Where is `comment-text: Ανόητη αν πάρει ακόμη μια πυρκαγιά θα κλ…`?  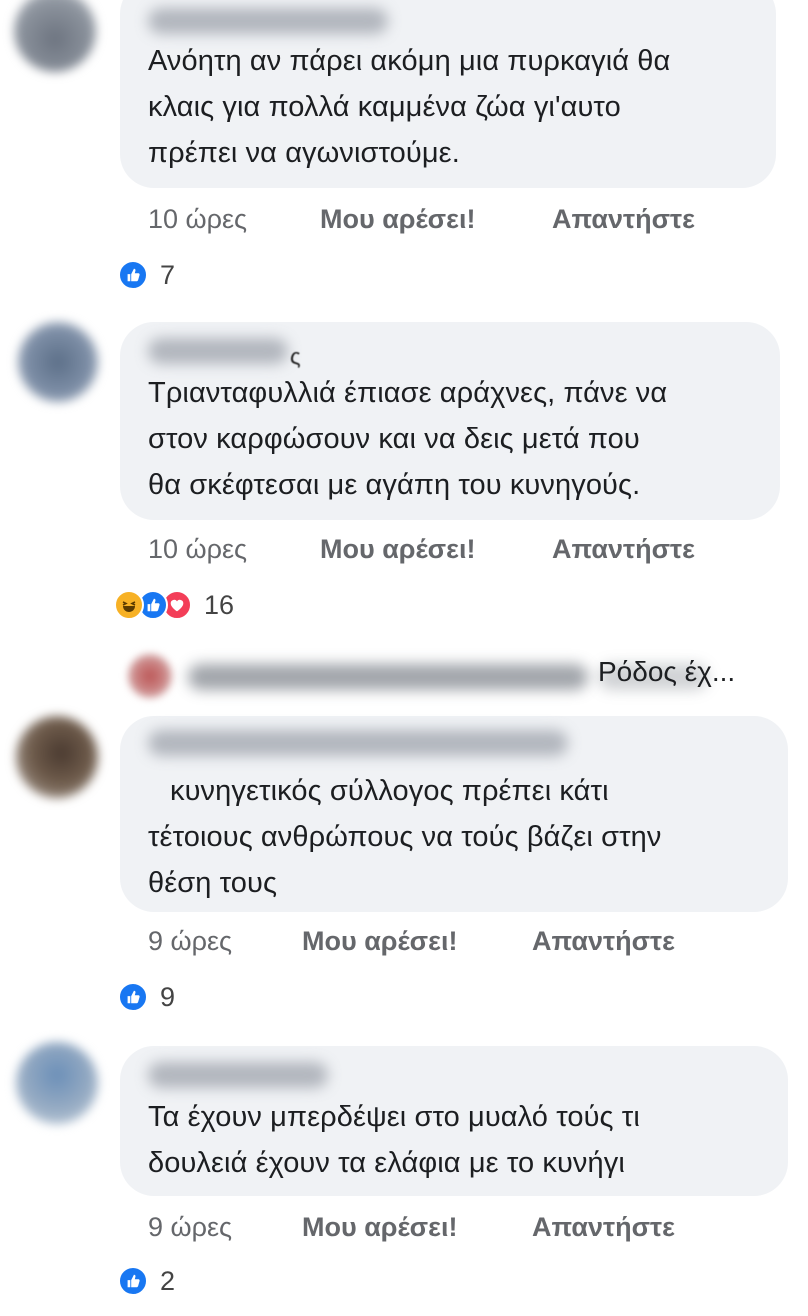 comment-text: Ανόητη αν πάρει ακόμη μια πυρκαγιά θα κλ… is located at coordinates (409, 107).